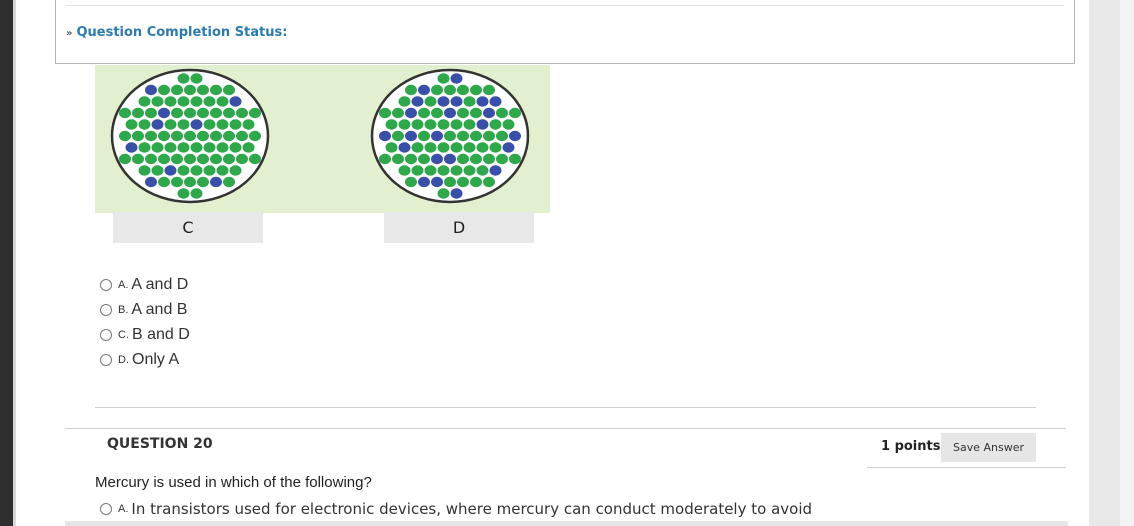 Image resolution: width=1134 pixels, height=526 pixels. Describe the element at coordinates (1127, 263) in the screenshot. I see `scrollbar-track` at that location.